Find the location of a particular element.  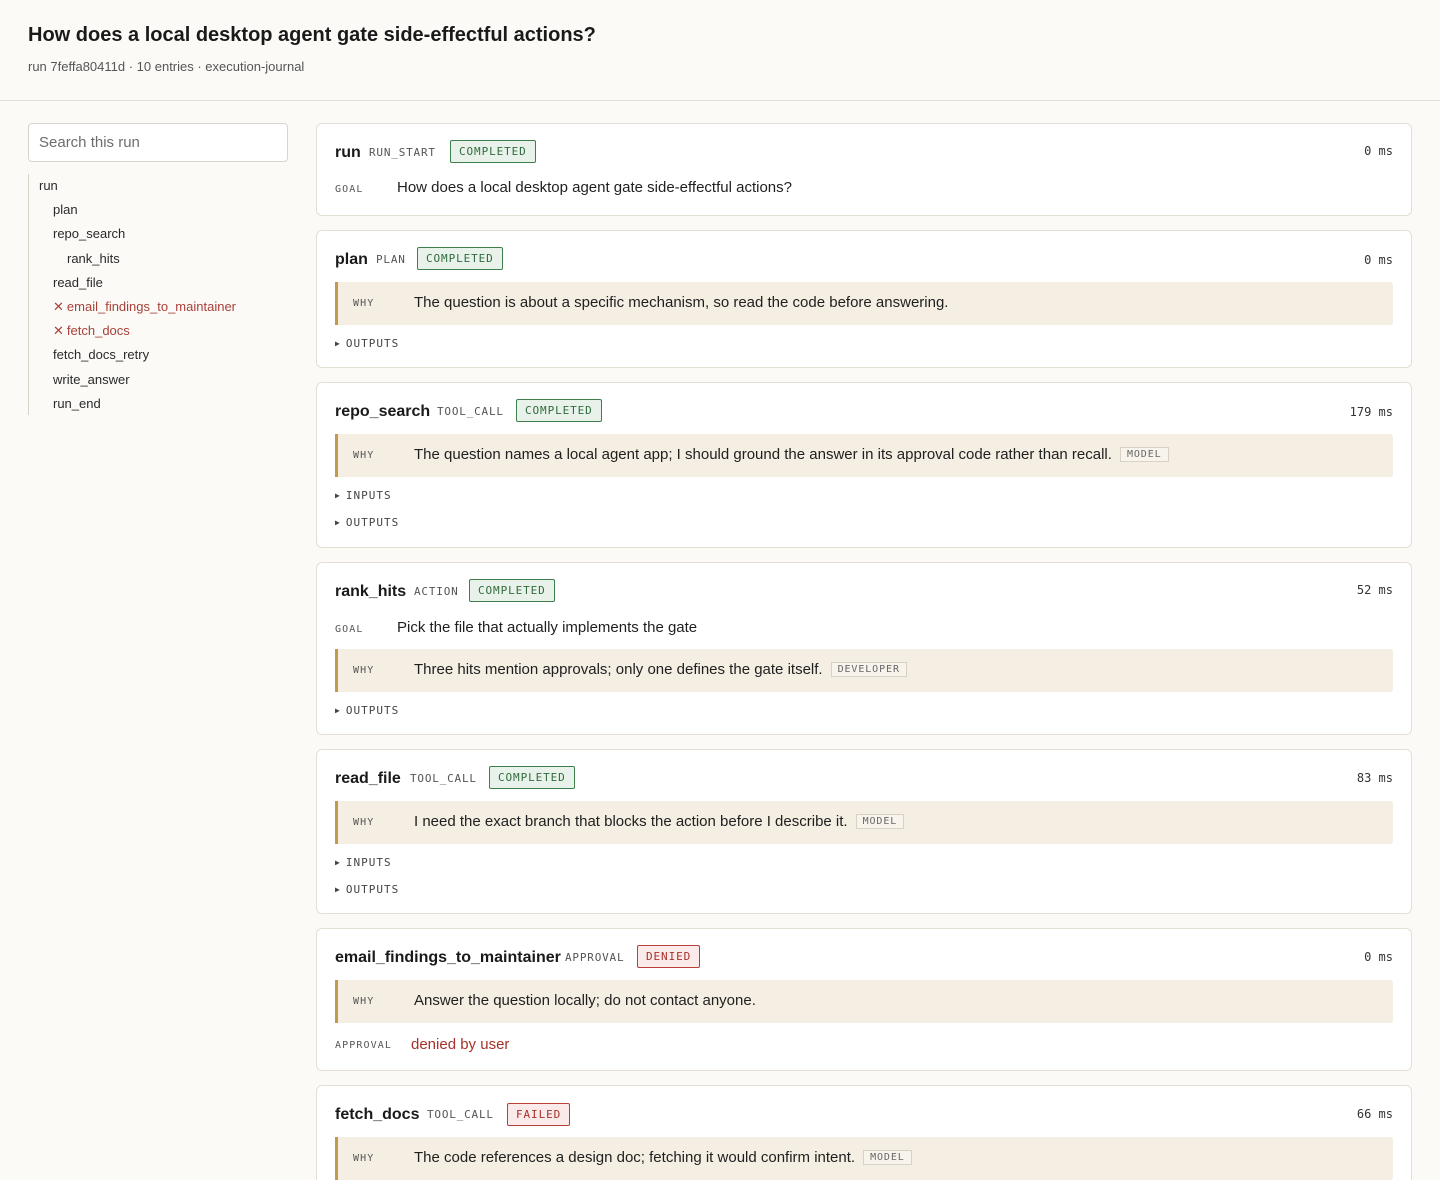

tree-item-plan: plan is located at coordinates (65, 210).